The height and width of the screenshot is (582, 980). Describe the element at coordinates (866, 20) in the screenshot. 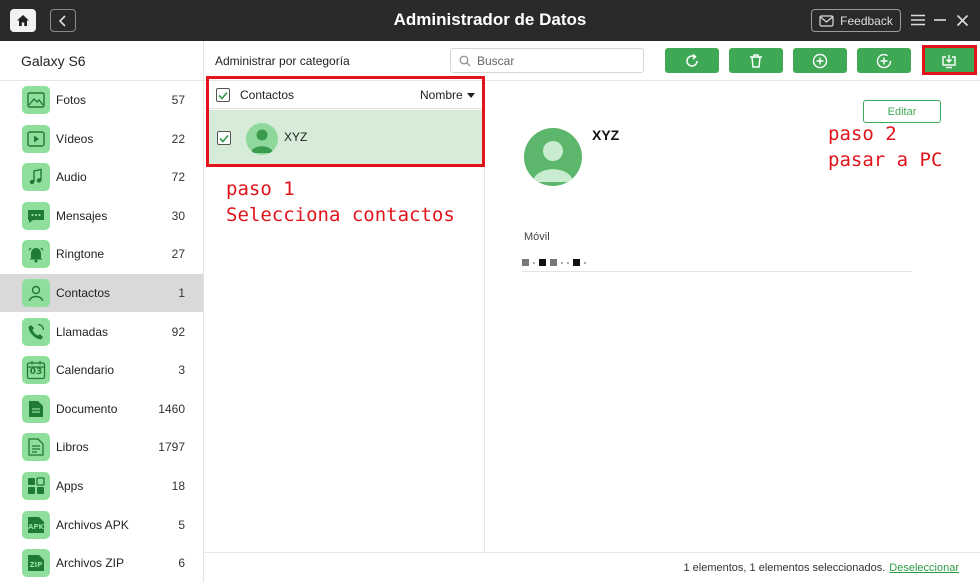

I see `feedback-label: Feedback` at that location.